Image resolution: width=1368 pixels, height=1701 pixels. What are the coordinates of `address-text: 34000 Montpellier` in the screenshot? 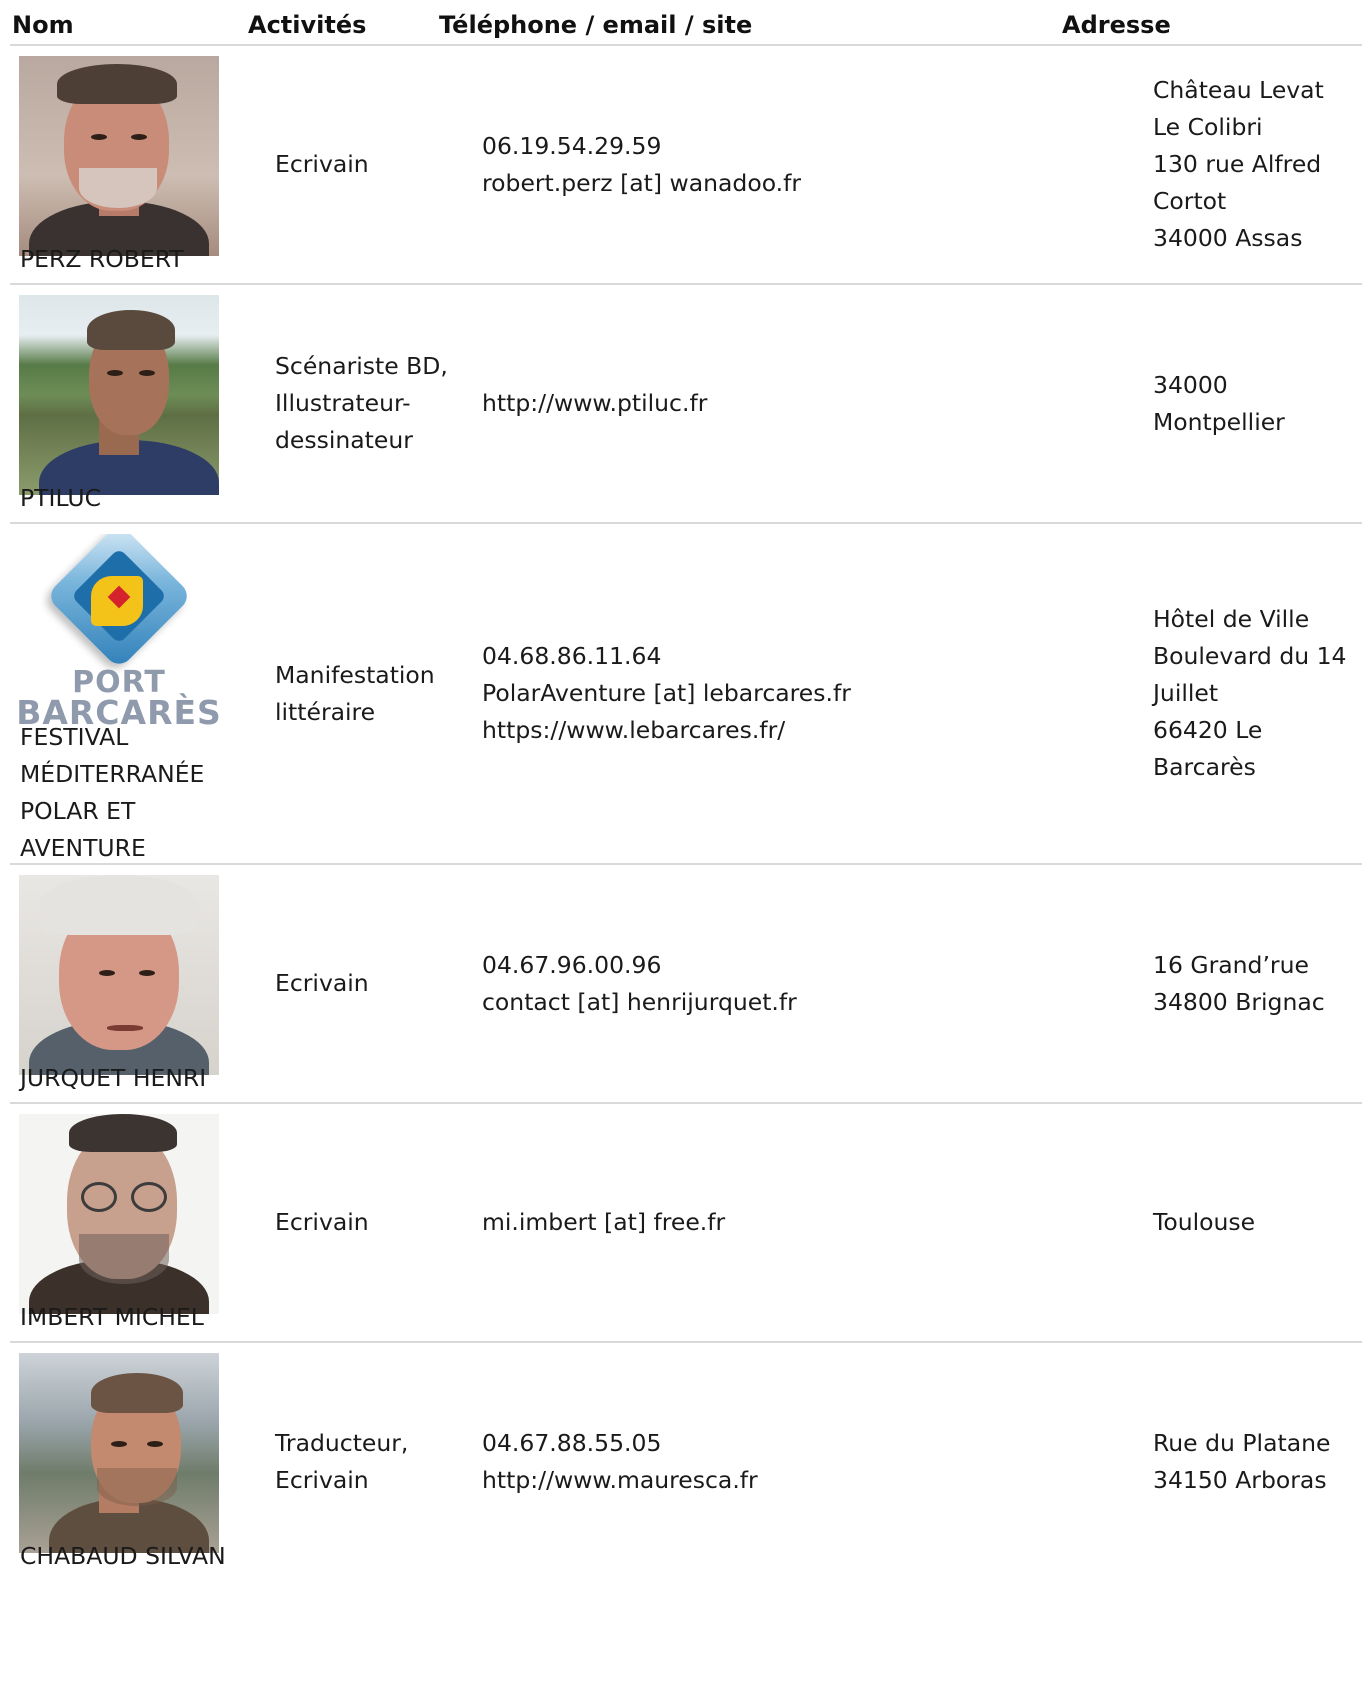 It's located at (1219, 403).